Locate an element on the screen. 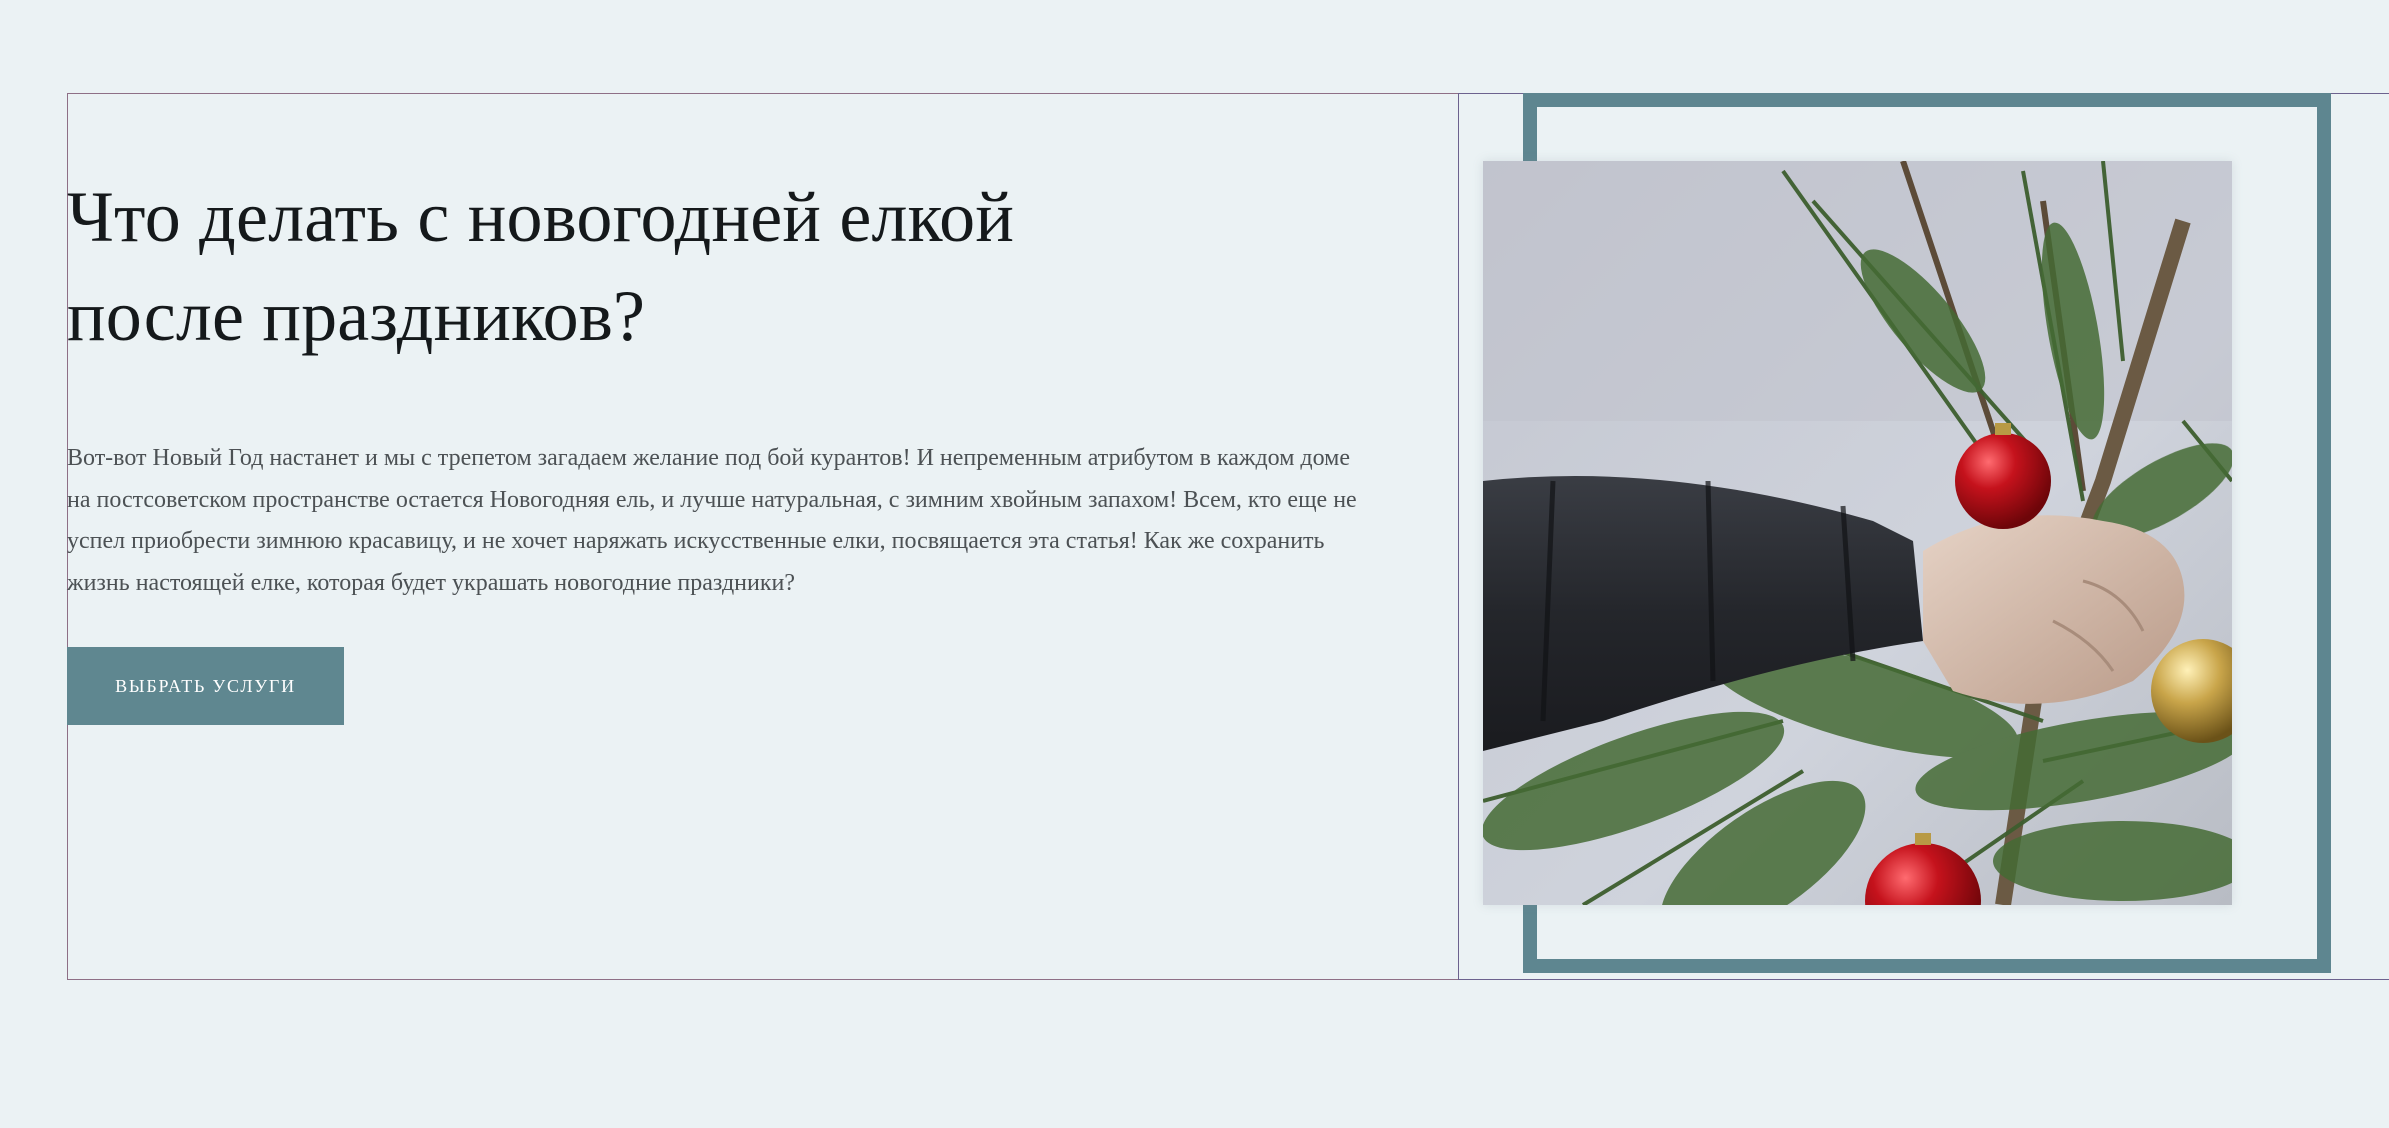  page-title-line-1: Что делать с новогодней елкой is located at coordinates (541, 217).